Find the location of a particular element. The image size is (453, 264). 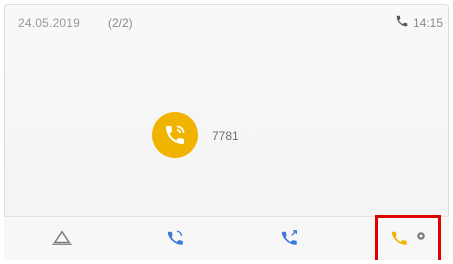

softkey-active-call-selected is located at coordinates (408, 237).